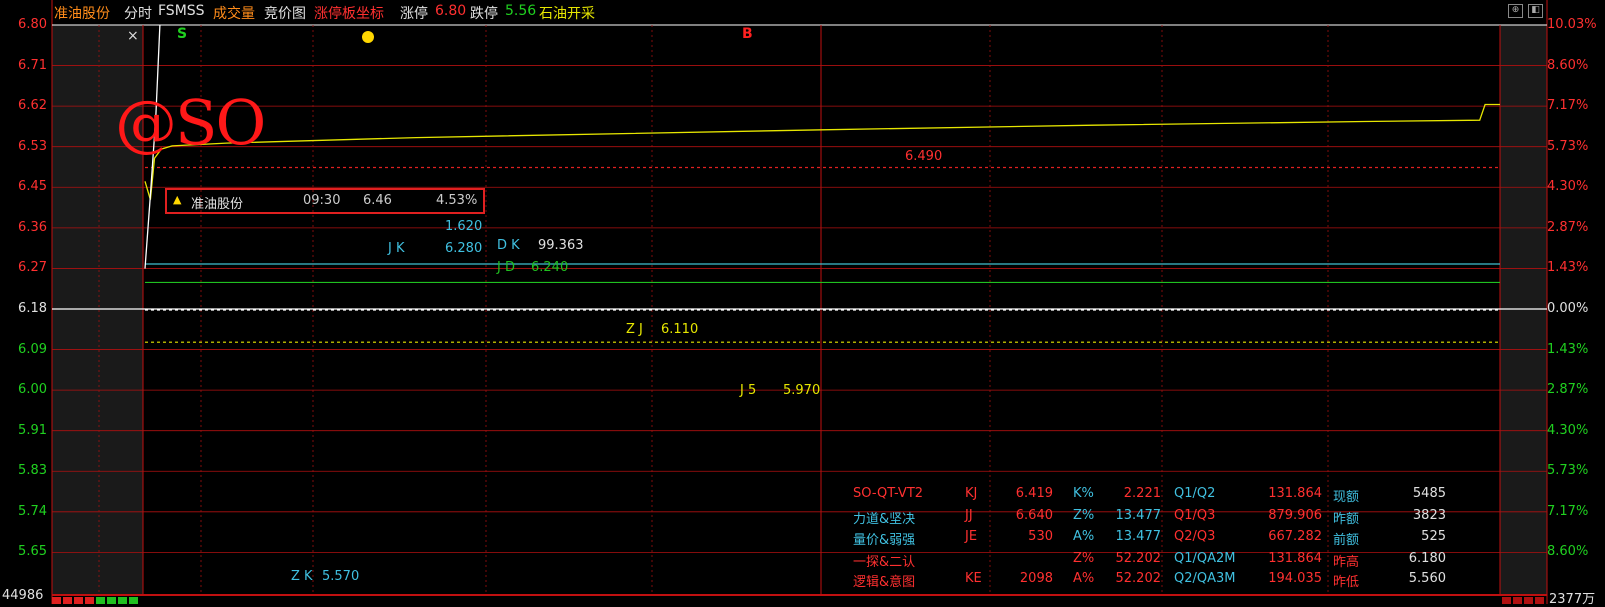  I want to click on dk-value: 99.363, so click(561, 245).